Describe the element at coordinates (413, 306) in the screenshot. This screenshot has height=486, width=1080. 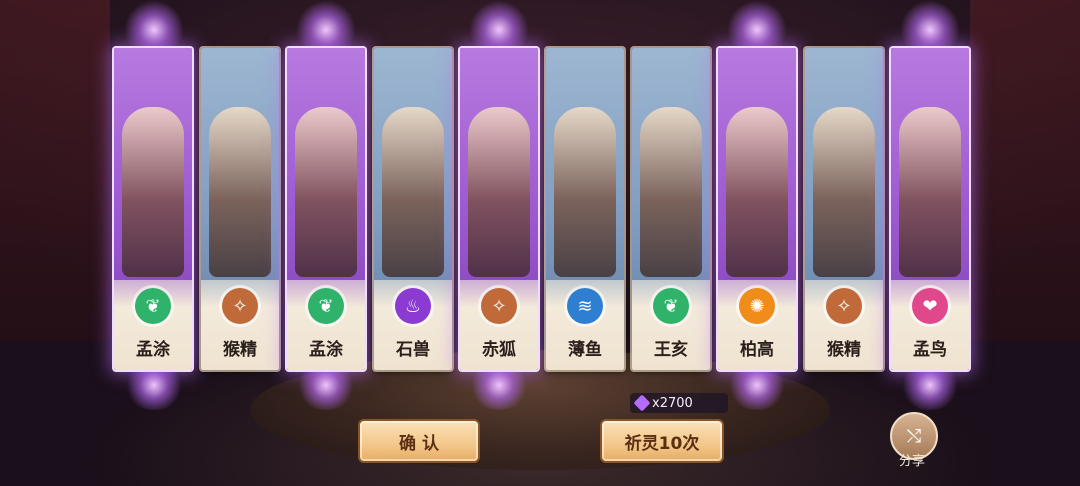
I see `flame-element-icon: ♨` at that location.